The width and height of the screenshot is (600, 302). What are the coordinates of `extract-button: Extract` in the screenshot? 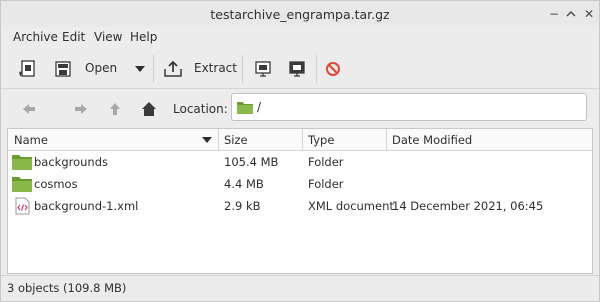 It's located at (215, 68).